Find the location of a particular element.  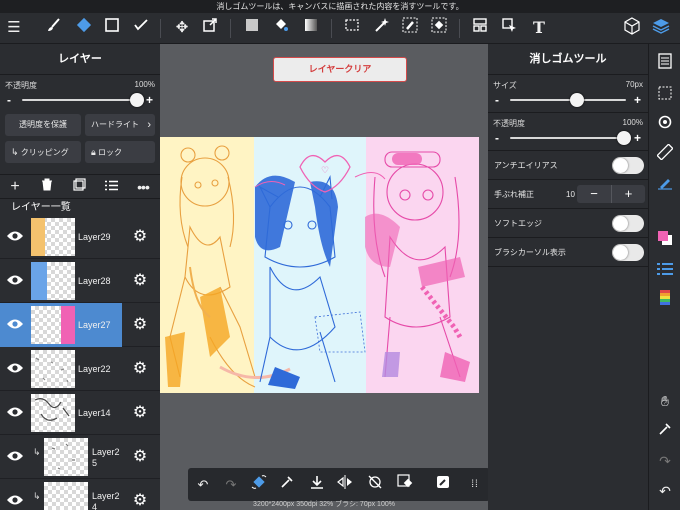

rotate-off-icon is located at coordinates (375, 485).